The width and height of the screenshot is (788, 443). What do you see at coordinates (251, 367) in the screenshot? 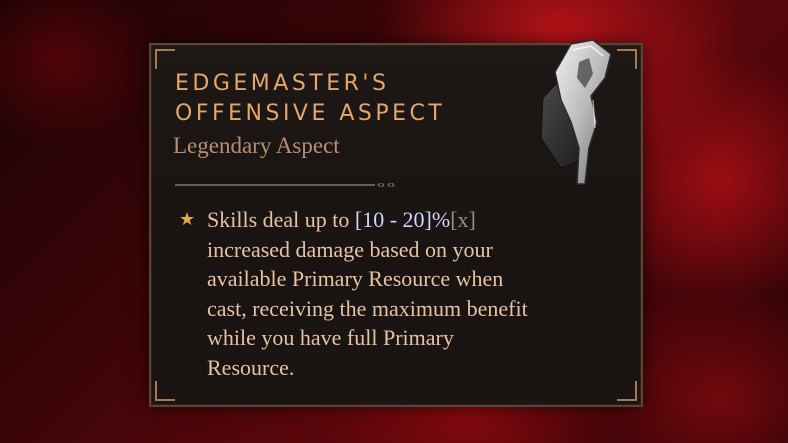
I see `description-line-6: Resource.` at bounding box center [251, 367].